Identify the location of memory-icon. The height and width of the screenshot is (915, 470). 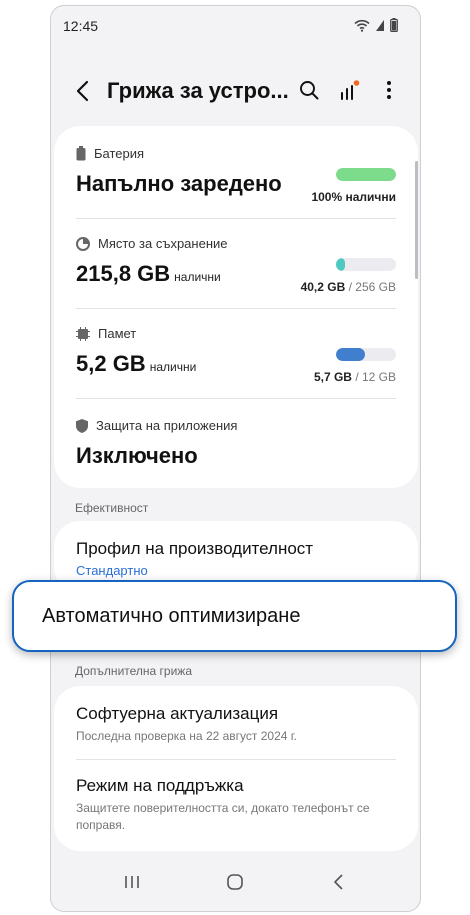
(83, 333).